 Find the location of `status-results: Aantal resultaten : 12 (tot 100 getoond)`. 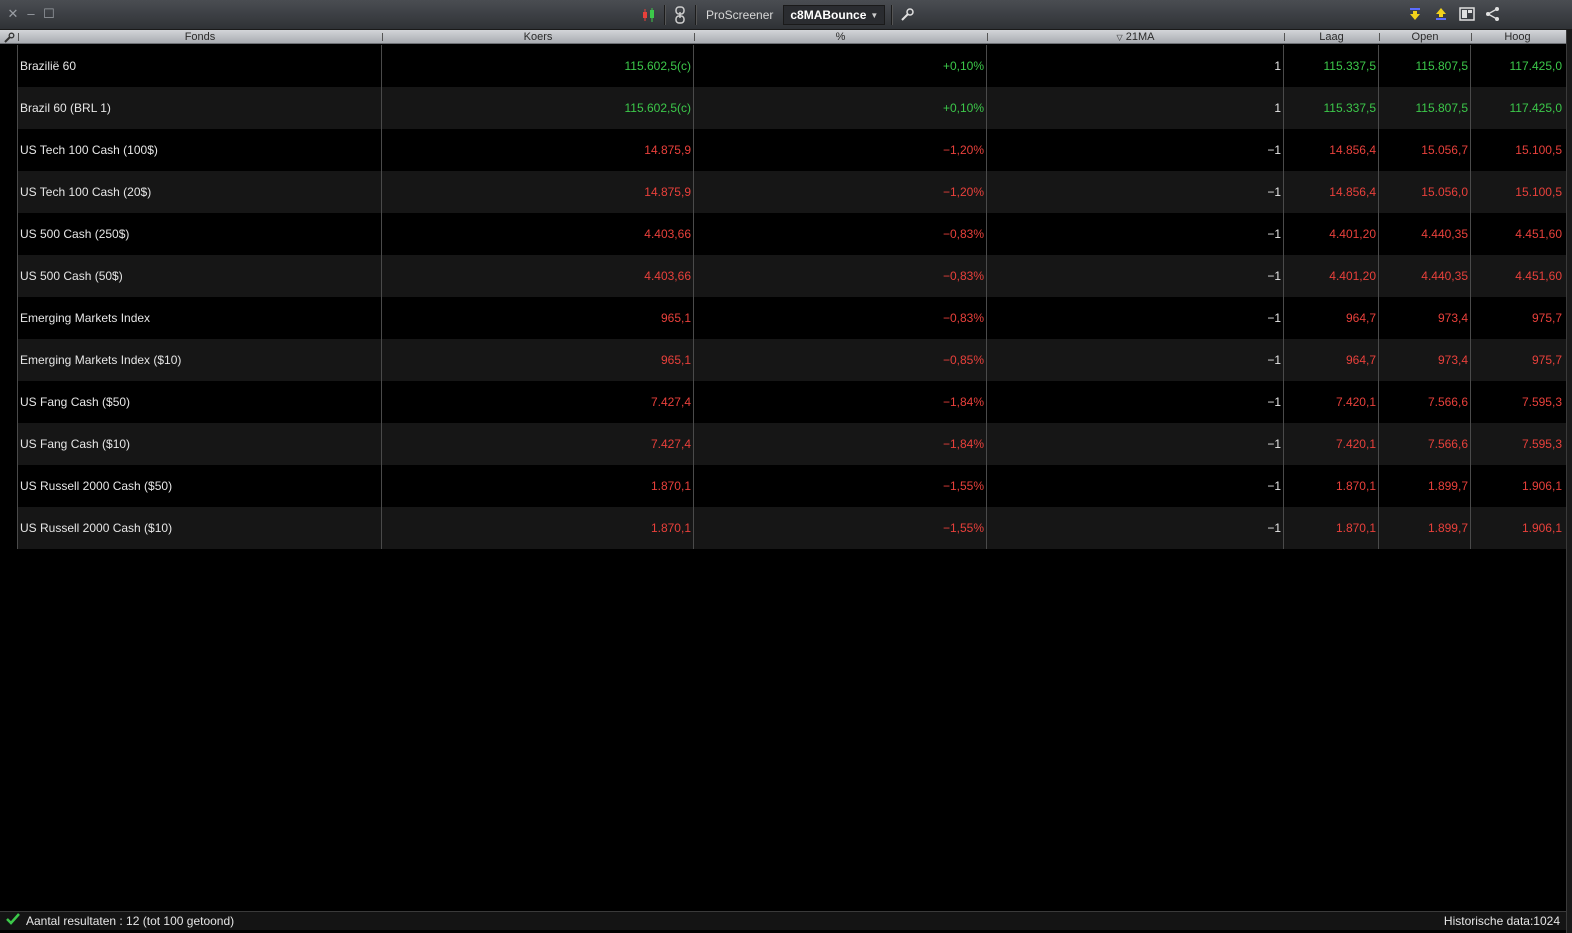

status-results: Aantal resultaten : 12 (tot 100 getoond) is located at coordinates (120, 921).